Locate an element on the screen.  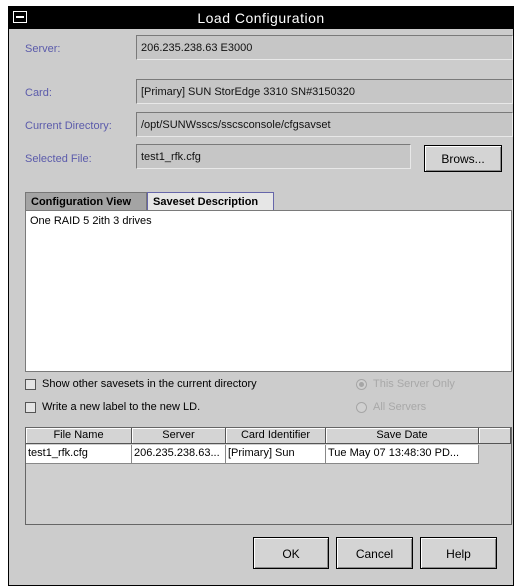
column-header-save-date: Save Date is located at coordinates (402, 436).